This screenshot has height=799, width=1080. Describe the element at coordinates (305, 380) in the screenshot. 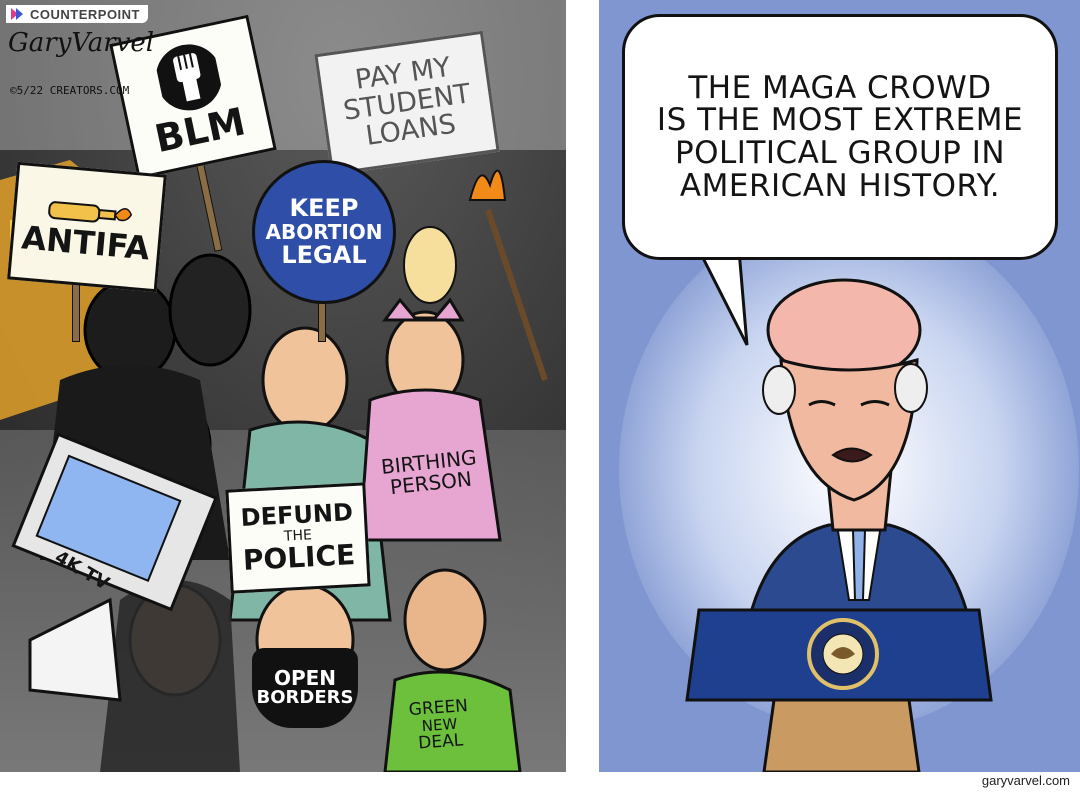

I see `shouting-man` at that location.